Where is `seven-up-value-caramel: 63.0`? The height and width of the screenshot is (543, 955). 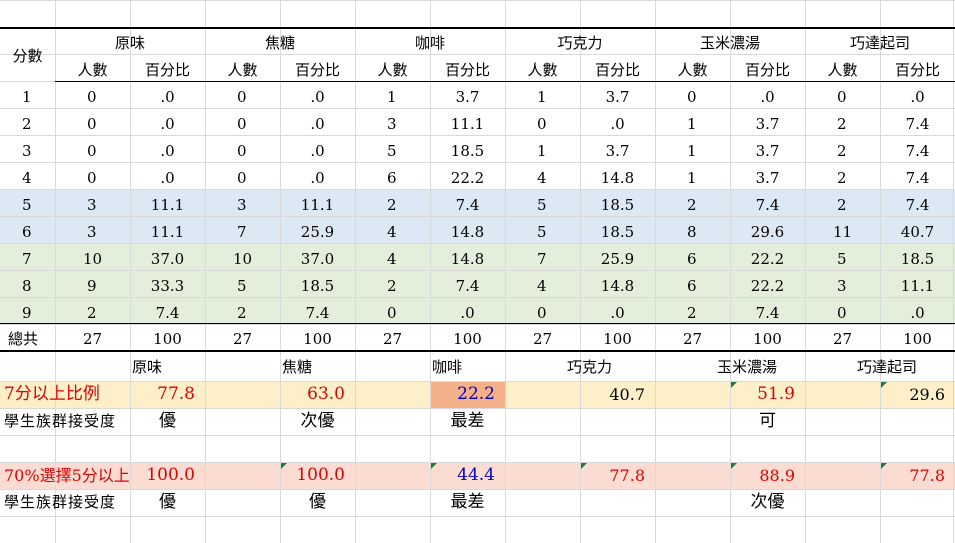 seven-up-value-caramel: 63.0 is located at coordinates (317, 394).